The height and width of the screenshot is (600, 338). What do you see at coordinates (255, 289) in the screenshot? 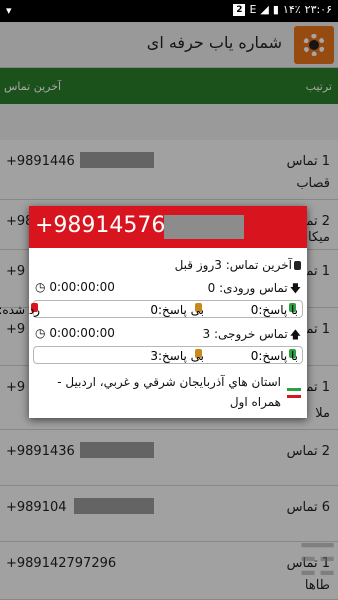
I see `incoming-line: 🡇تماس ورودی: 0` at bounding box center [255, 289].